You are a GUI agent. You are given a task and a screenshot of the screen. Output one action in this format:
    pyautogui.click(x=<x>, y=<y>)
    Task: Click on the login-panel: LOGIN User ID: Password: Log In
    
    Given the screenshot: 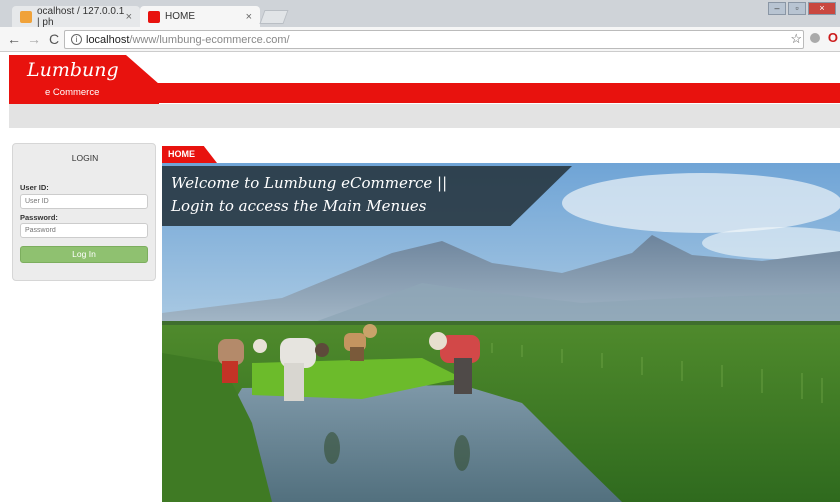 What is the action you would take?
    pyautogui.click(x=84, y=212)
    